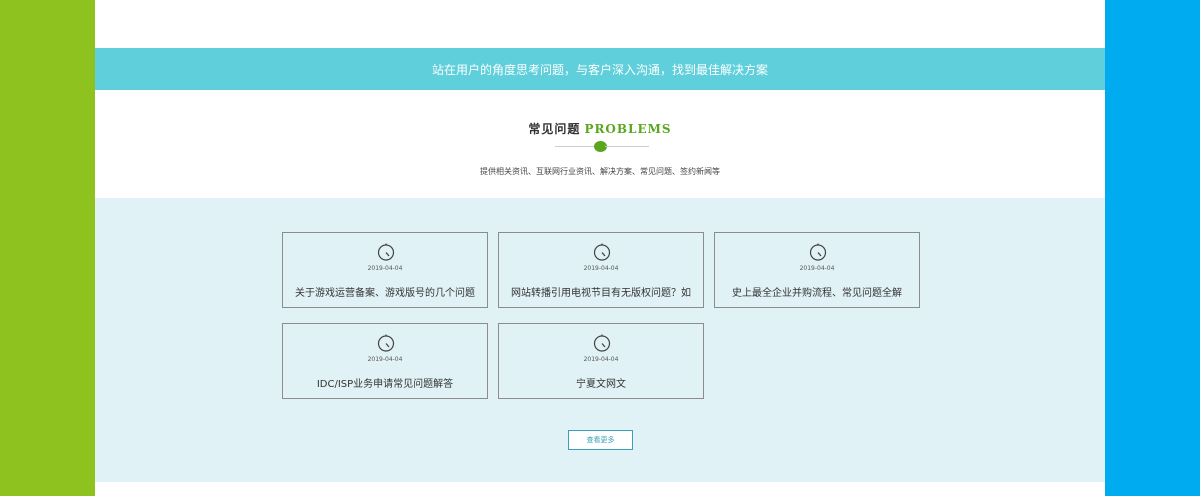  I want to click on section-subtitle: 提供相关资讯、互联网行业资讯、解决方案、常见问题、签约新闻等, so click(600, 171).